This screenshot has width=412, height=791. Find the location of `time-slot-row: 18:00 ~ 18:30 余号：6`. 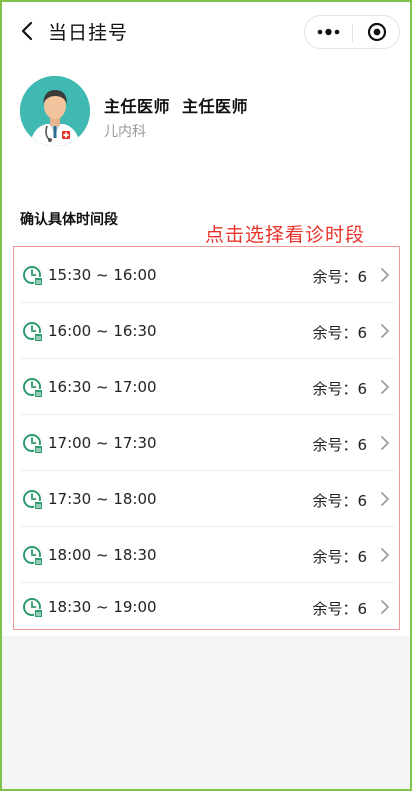

time-slot-row: 18:00 ~ 18:30 余号：6 is located at coordinates (206, 555).